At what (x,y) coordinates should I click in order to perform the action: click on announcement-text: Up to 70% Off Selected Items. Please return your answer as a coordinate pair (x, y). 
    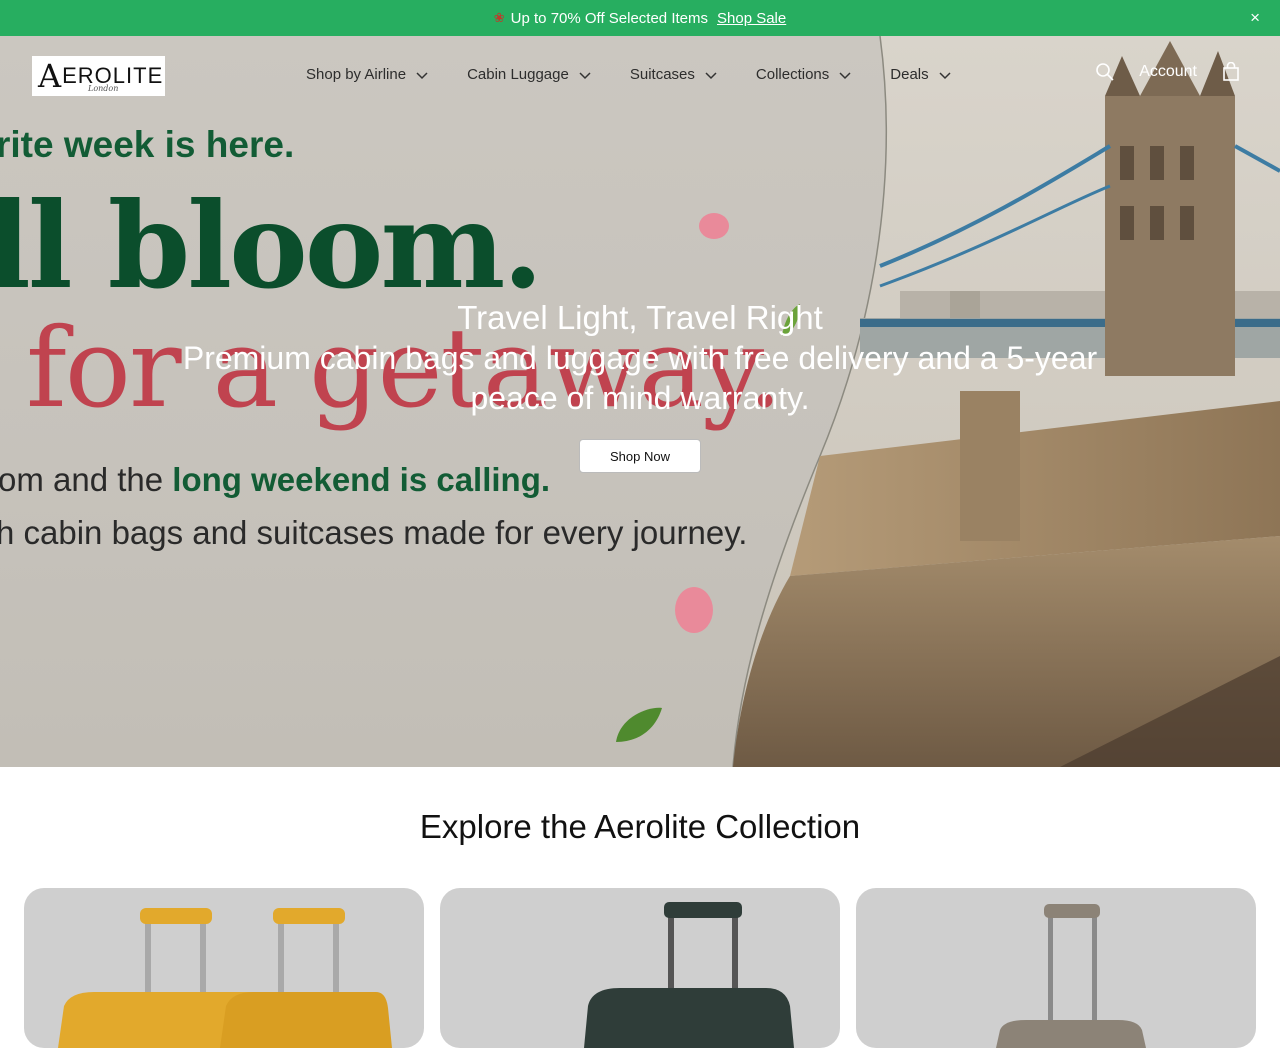
    Looking at the image, I should click on (609, 18).